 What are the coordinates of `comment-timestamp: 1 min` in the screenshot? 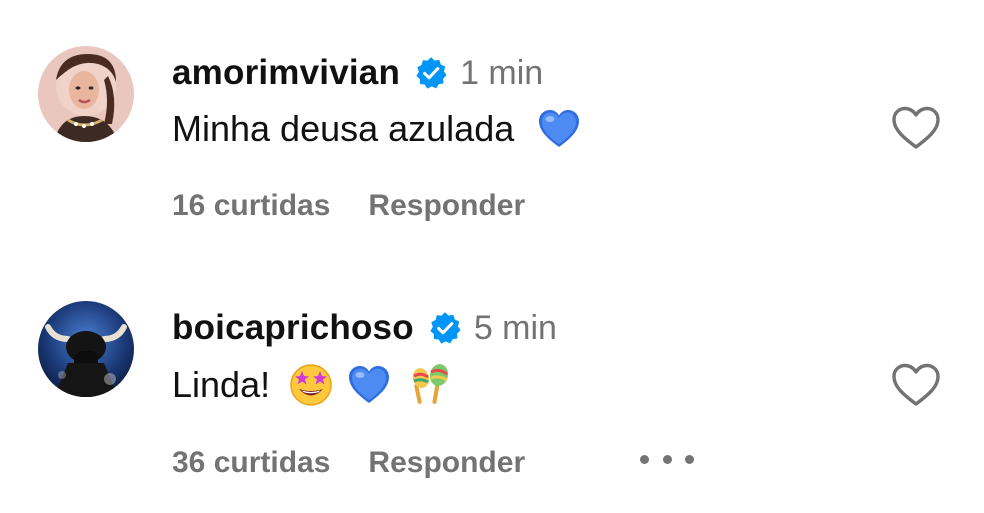 It's located at (501, 73).